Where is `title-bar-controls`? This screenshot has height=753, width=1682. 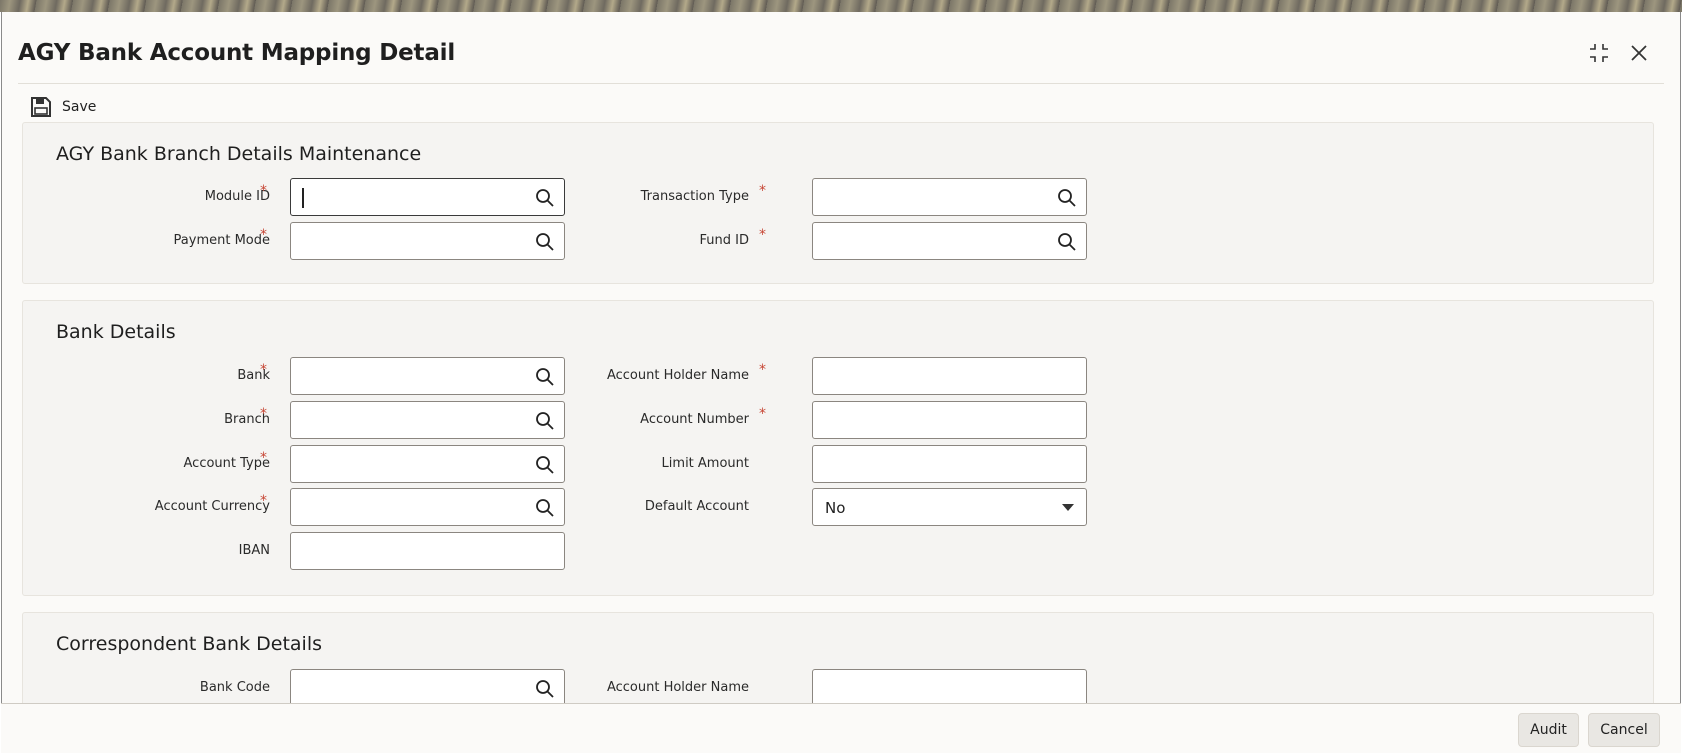
title-bar-controls is located at coordinates (1619, 53).